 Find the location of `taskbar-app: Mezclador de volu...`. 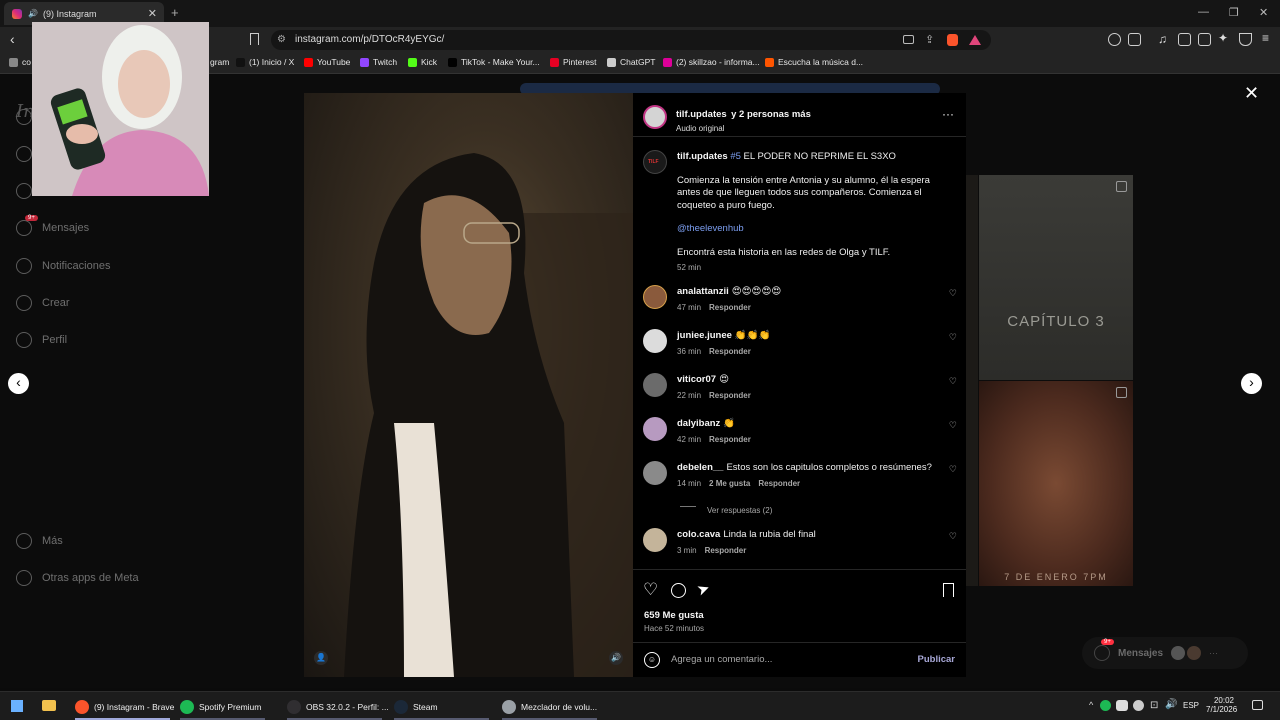

taskbar-app: Mezclador de volu... is located at coordinates (549, 707).